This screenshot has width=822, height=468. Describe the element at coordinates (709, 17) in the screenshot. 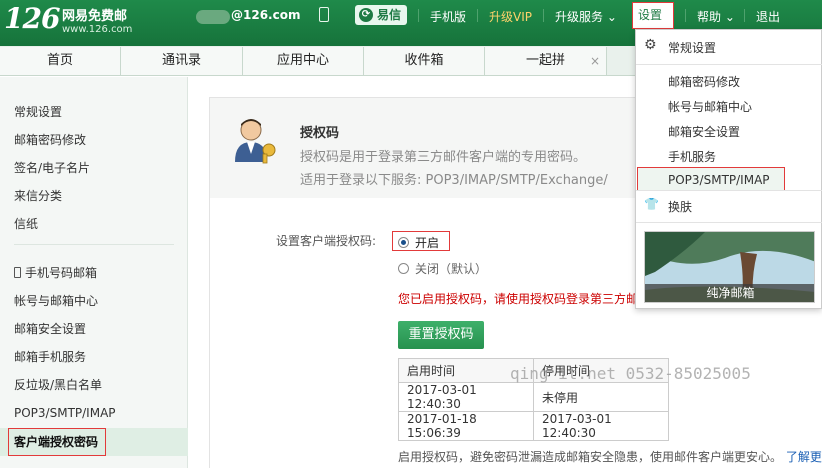

I see `help-label: 帮助` at that location.